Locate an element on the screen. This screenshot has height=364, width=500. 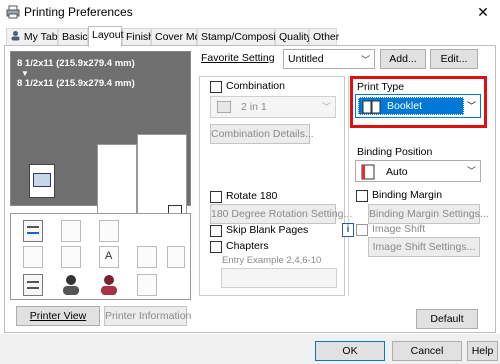
function-icon-panel: A is located at coordinates (100, 256).